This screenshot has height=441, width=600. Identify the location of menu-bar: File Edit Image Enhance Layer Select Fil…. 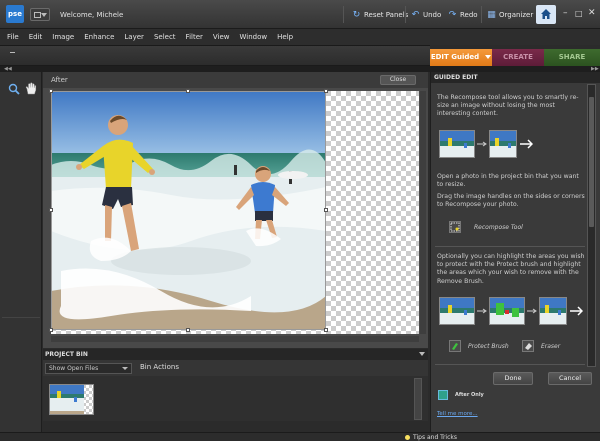
(300, 37).